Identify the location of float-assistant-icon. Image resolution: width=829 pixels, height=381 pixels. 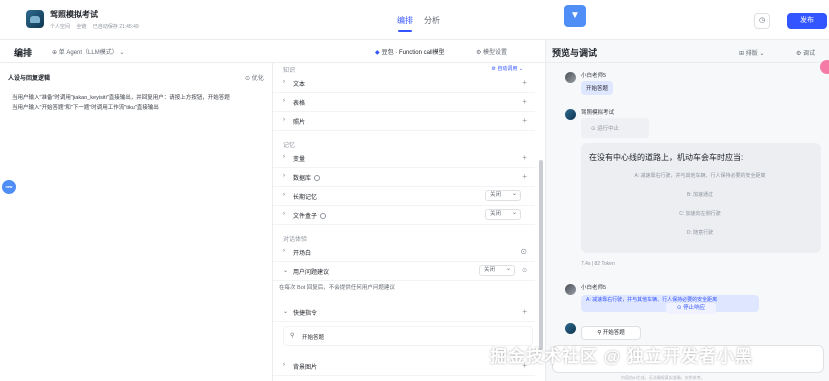
(824, 67).